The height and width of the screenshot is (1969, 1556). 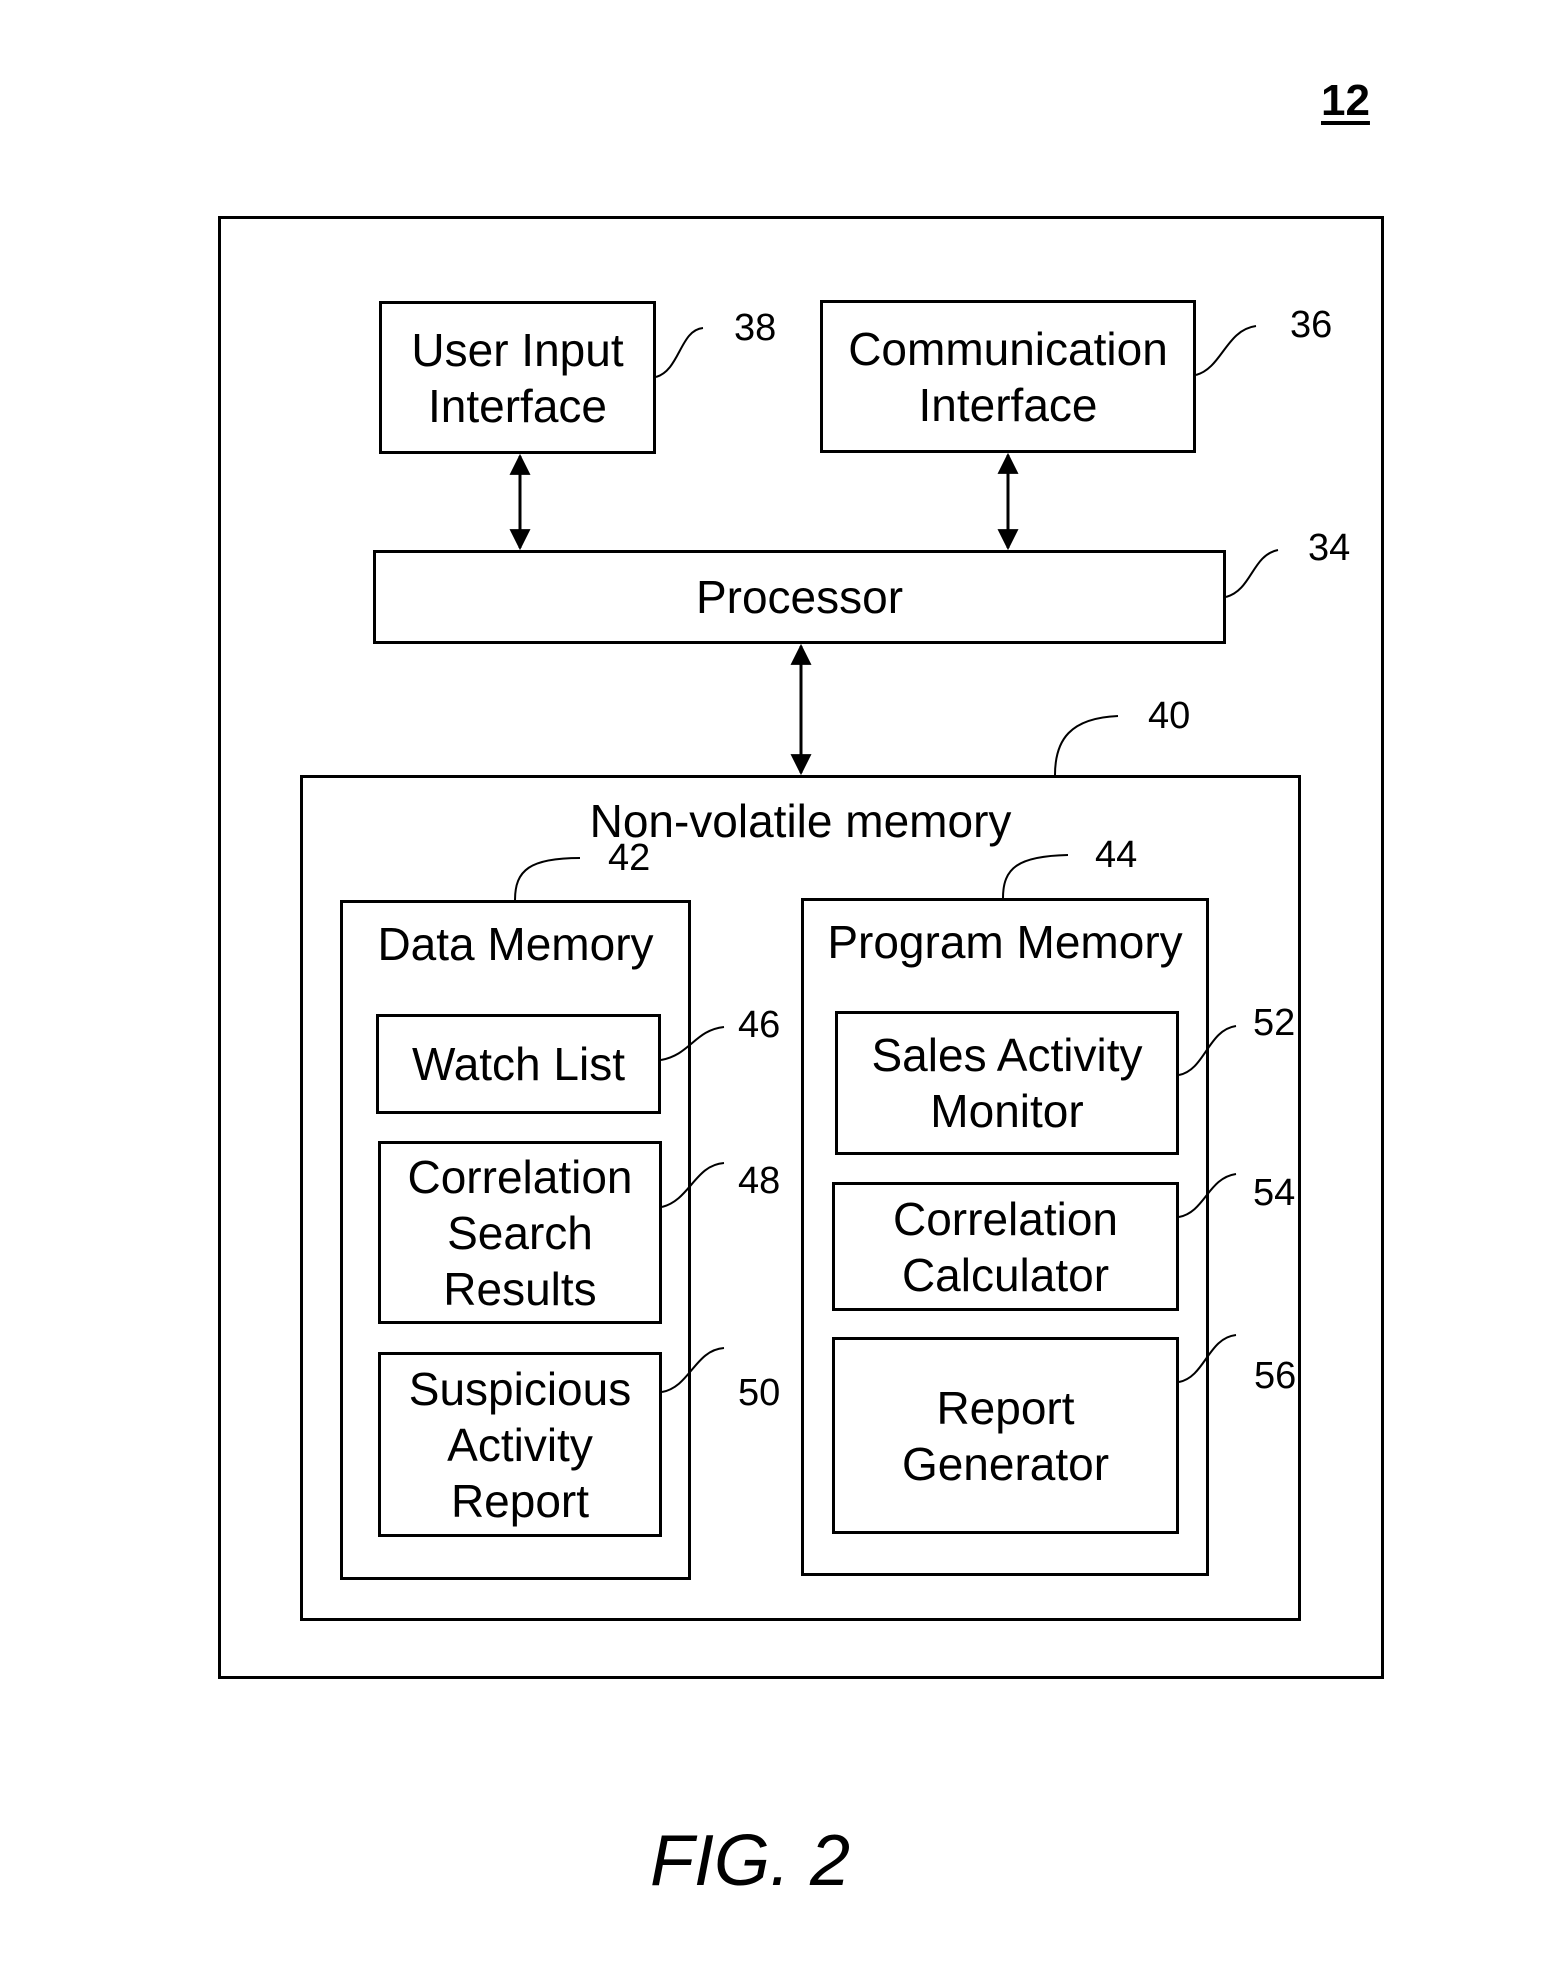 What do you see at coordinates (1274, 1193) in the screenshot?
I see `ref-number-54: 54` at bounding box center [1274, 1193].